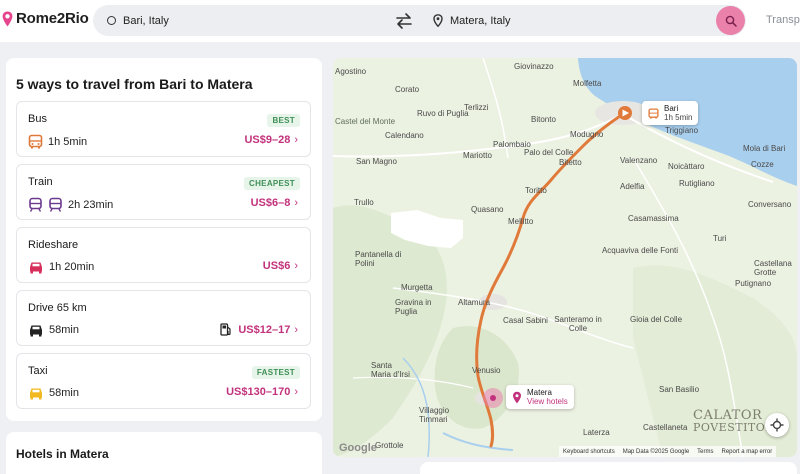  What do you see at coordinates (543, 119) in the screenshot?
I see `map-label: Bitonto` at bounding box center [543, 119].